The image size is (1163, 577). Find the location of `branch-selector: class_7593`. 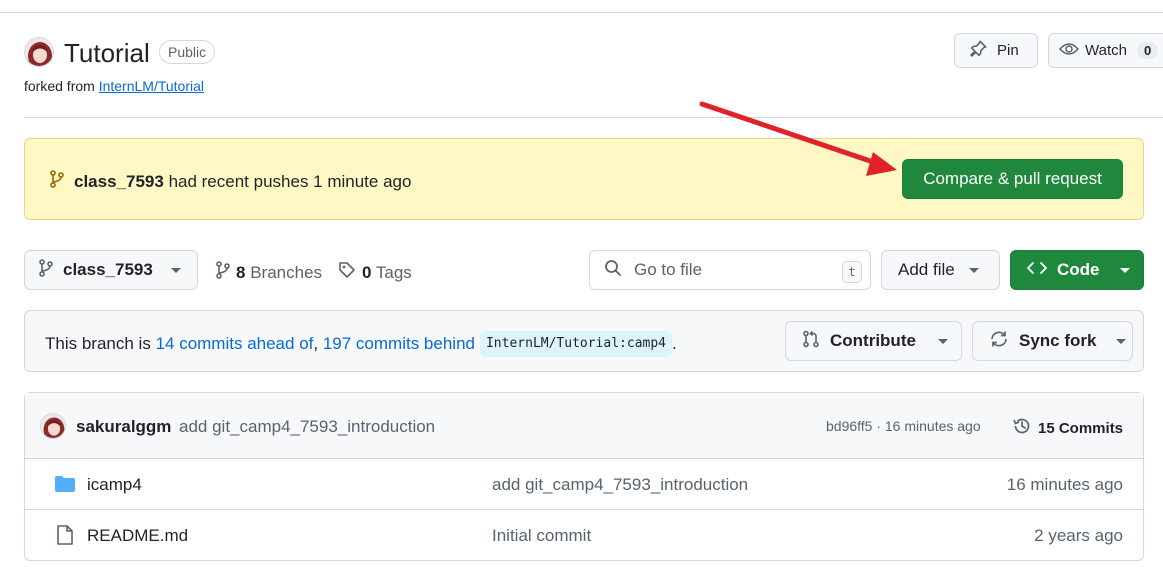

branch-selector: class_7593 is located at coordinates (111, 270).